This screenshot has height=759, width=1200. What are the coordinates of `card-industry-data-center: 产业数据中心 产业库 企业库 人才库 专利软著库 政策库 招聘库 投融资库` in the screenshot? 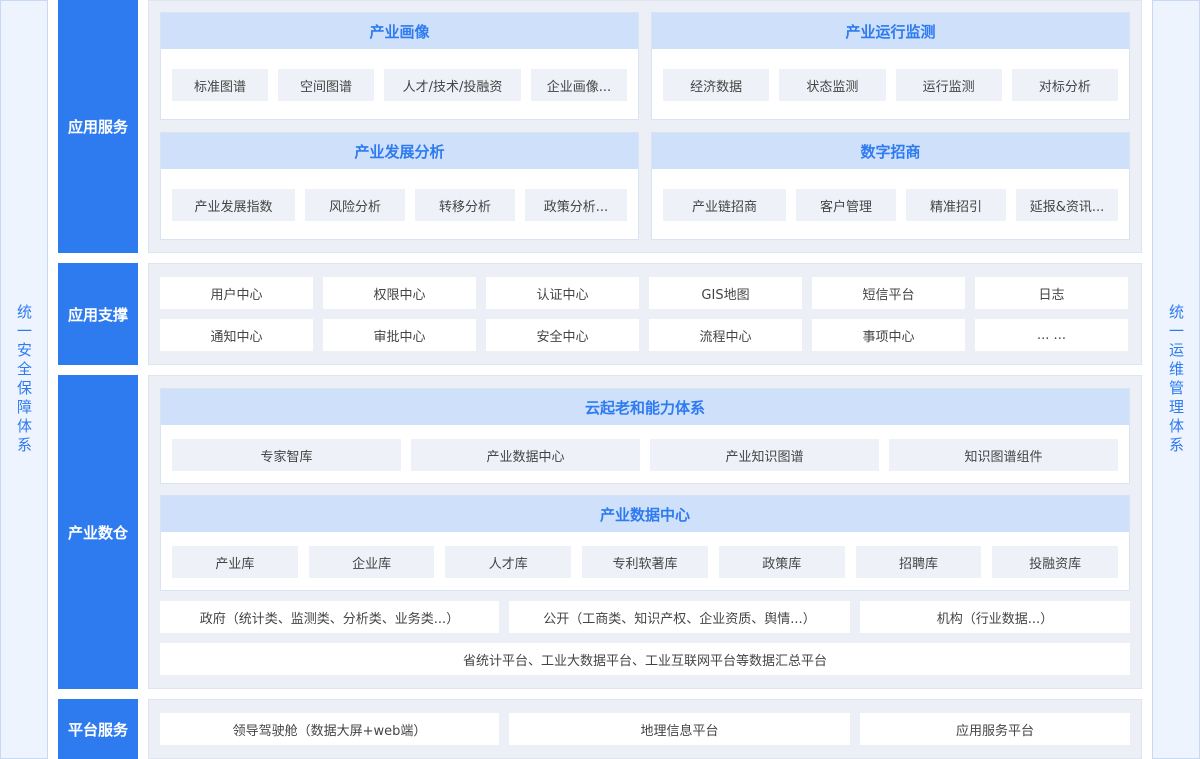 It's located at (645, 543).